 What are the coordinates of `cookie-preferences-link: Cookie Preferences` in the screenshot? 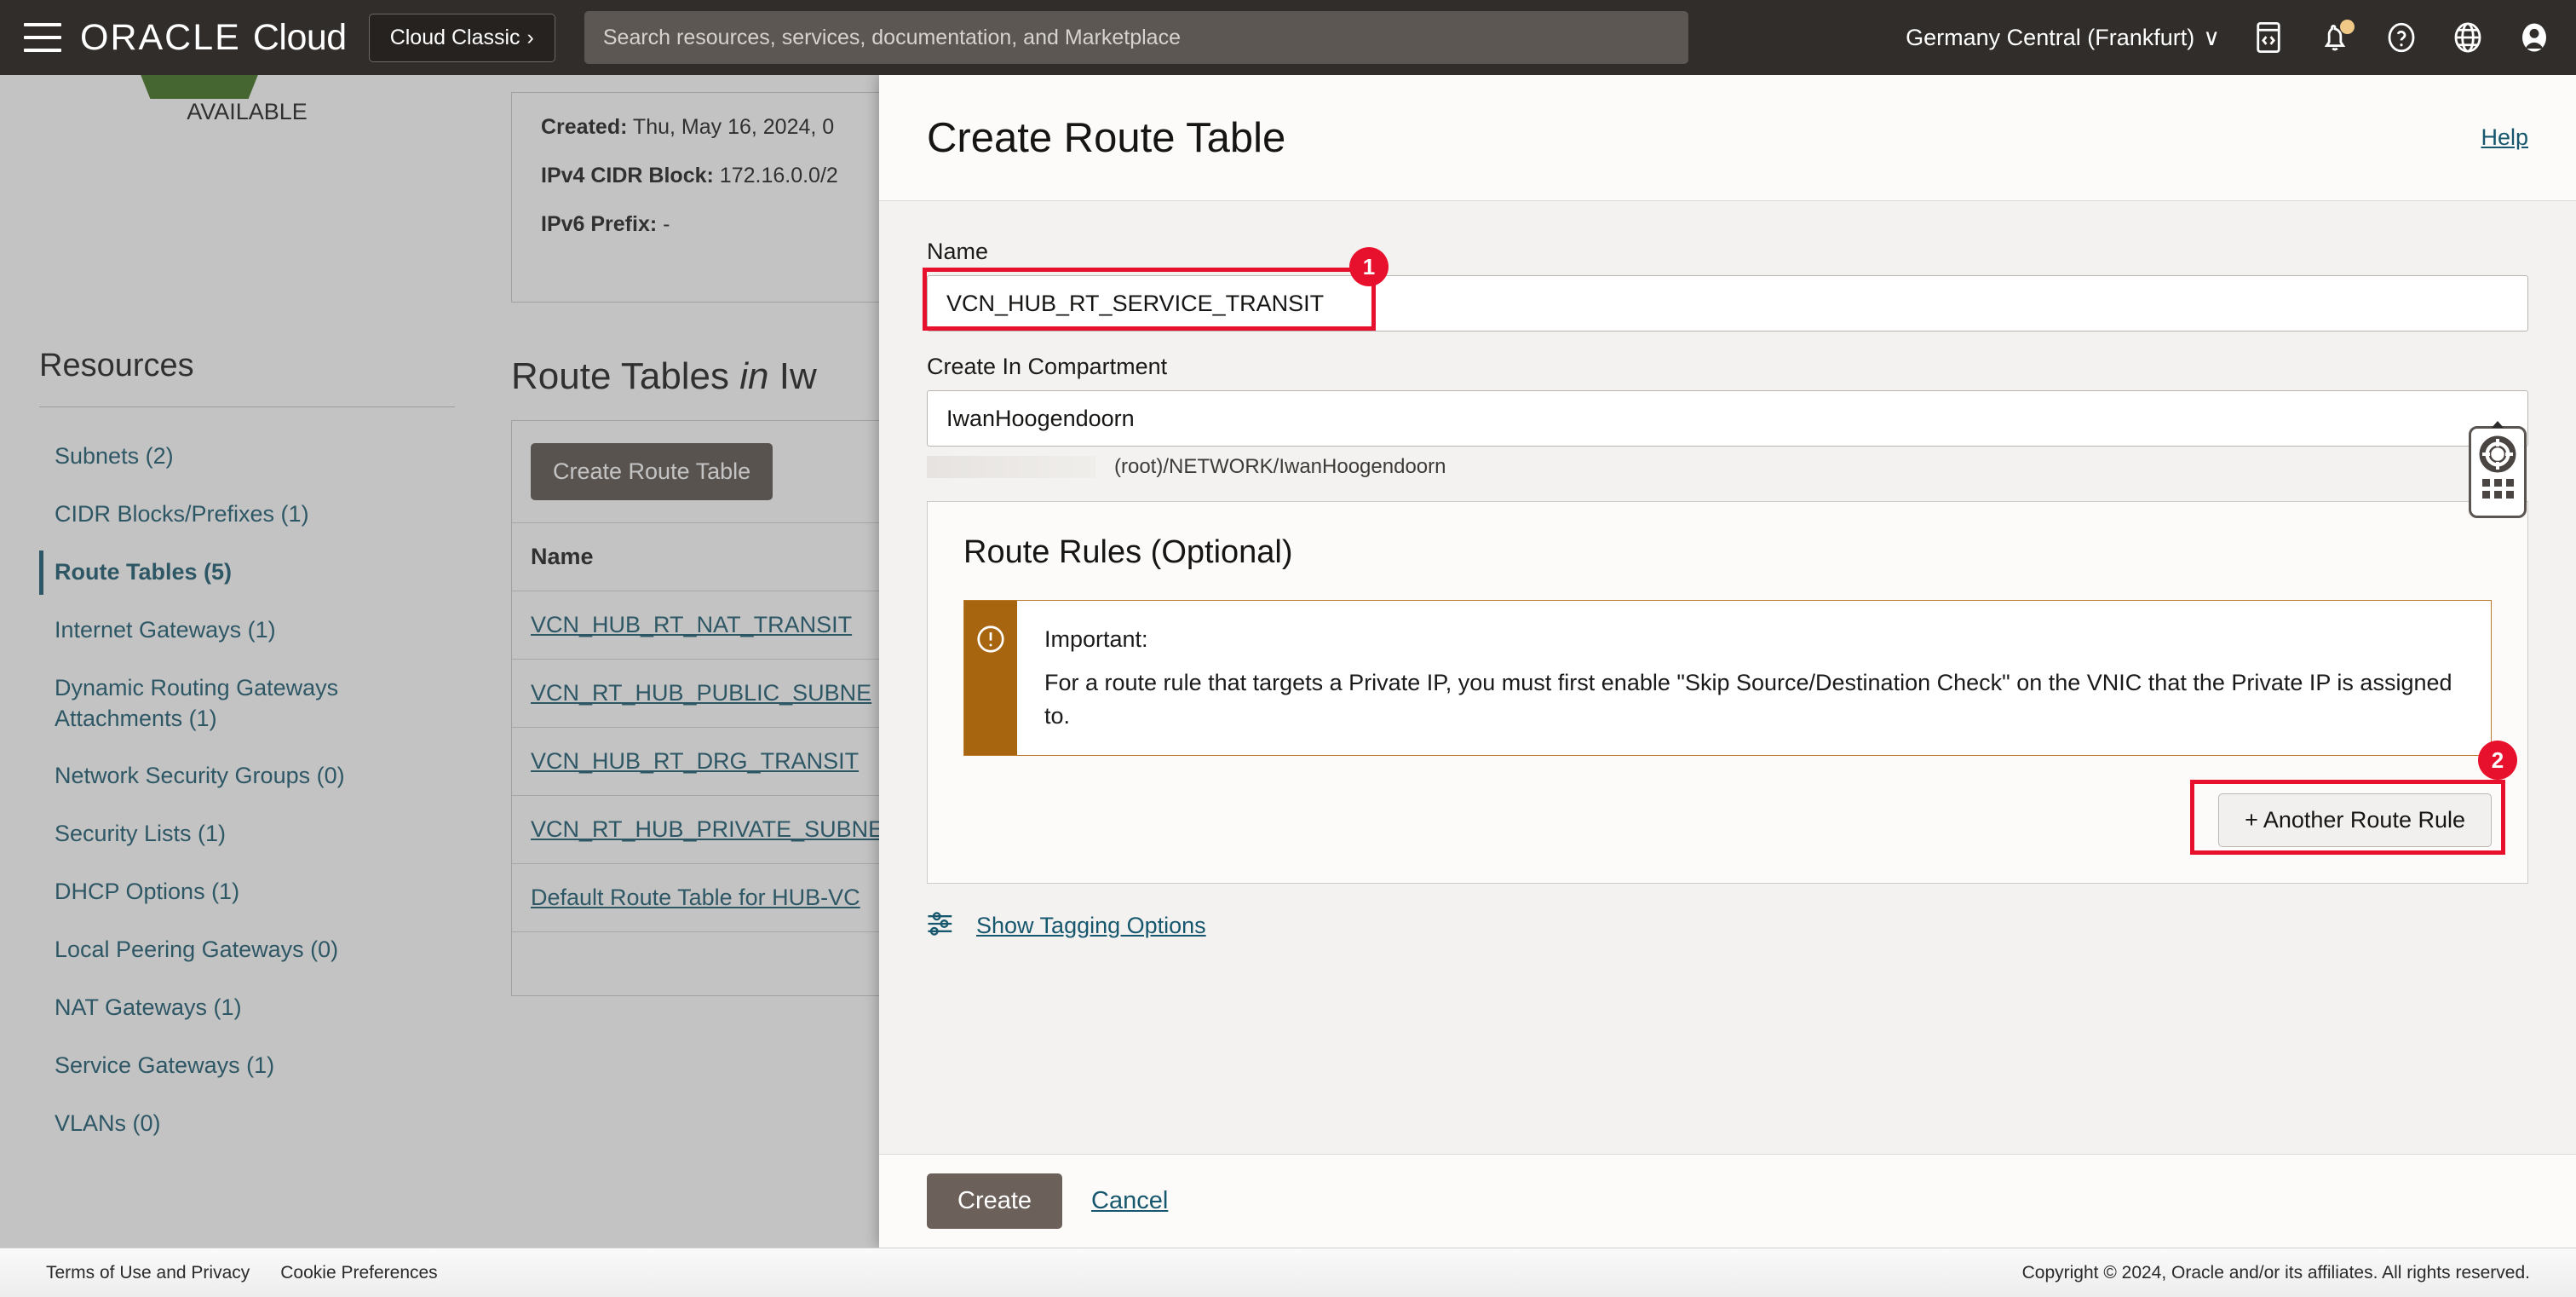 It's located at (359, 1273).